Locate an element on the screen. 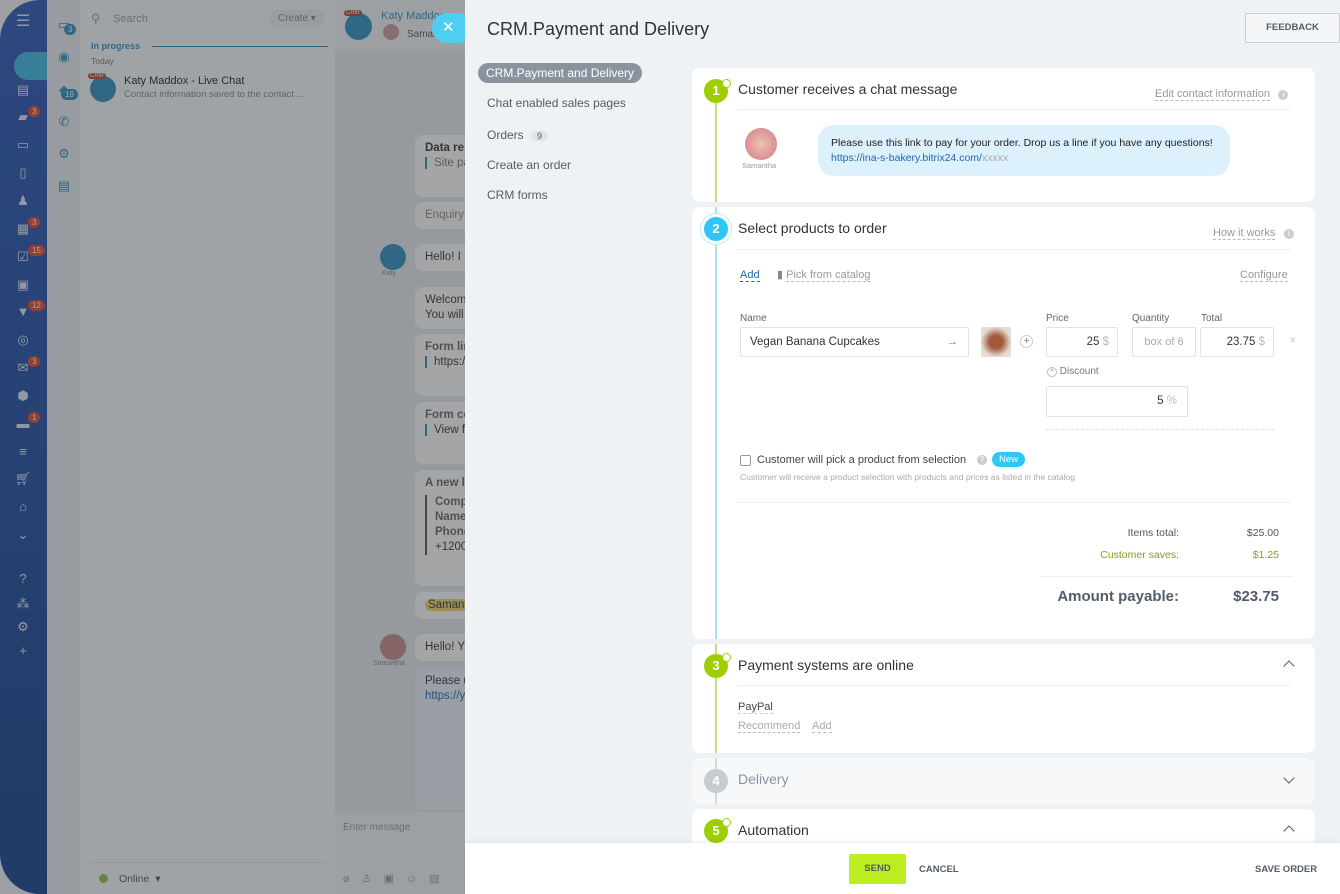 This screenshot has height=894, width=1340. menu-label: Orders is located at coordinates (505, 135).